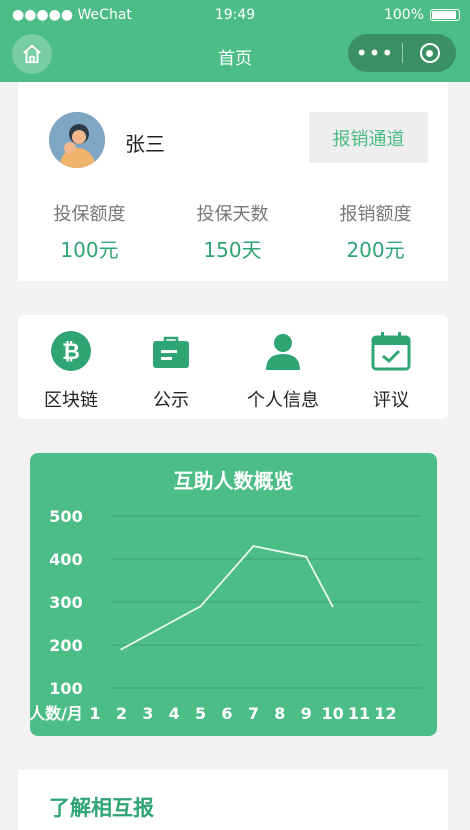 The height and width of the screenshot is (830, 470). Describe the element at coordinates (253, 713) in the screenshot. I see `x-tick-label: 7` at that location.